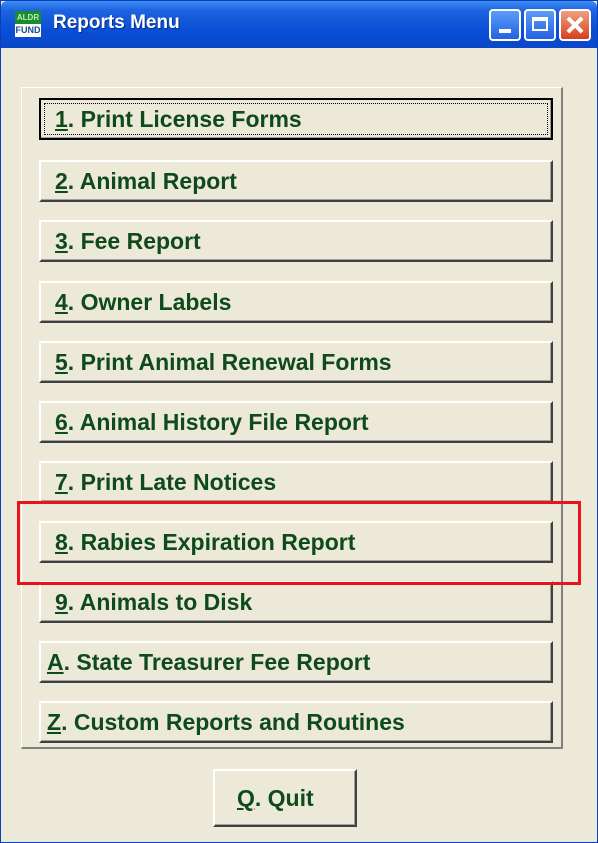 The width and height of the screenshot is (598, 843). I want to click on custom-reports-and-routines-button: Z. Custom Reports and Routines, so click(296, 722).